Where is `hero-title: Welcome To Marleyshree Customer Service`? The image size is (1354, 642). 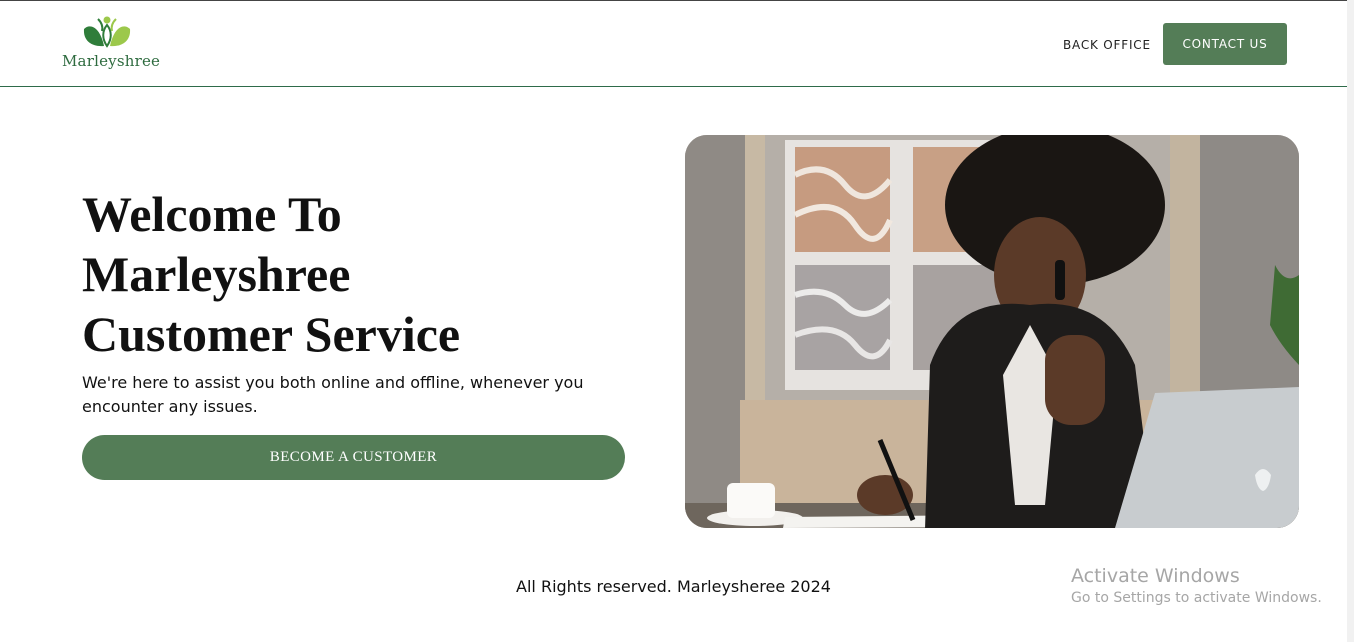 hero-title: Welcome To Marleyshree Customer Service is located at coordinates (342, 274).